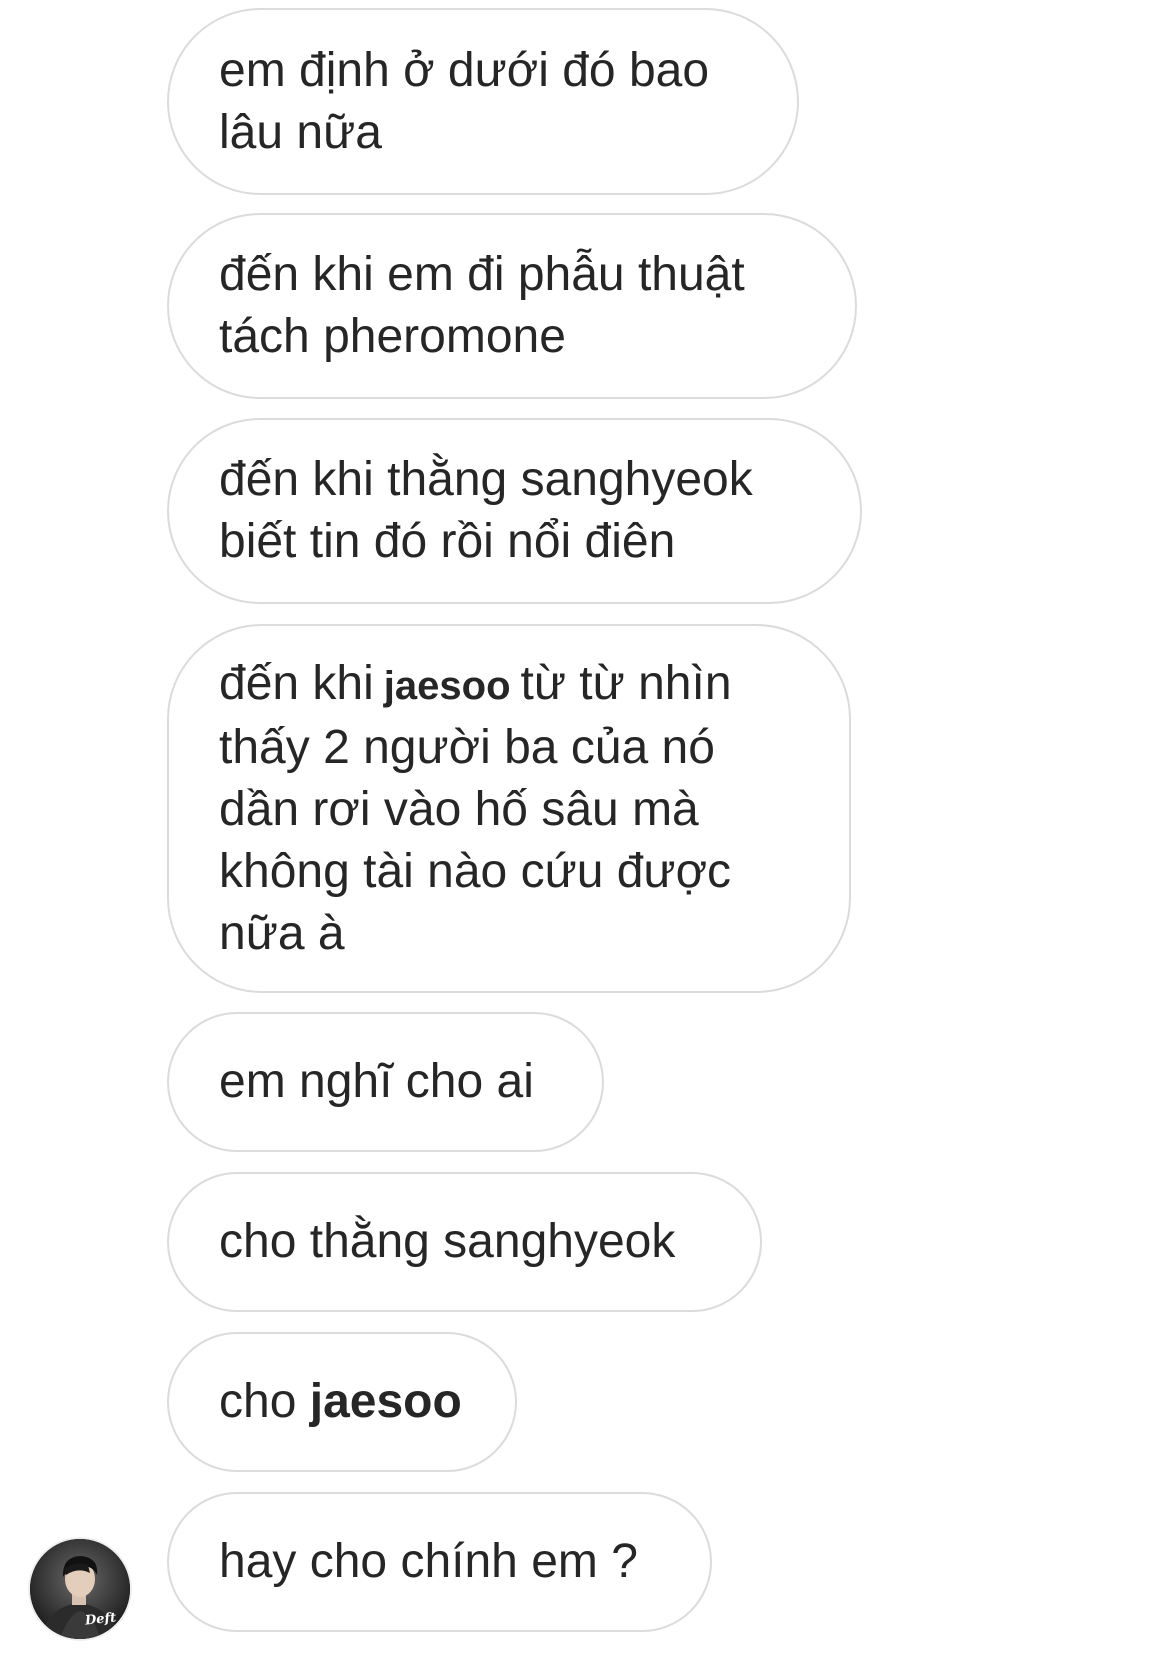 The height and width of the screenshot is (1660, 1169). I want to click on message-line: lâu nữa, so click(300, 132).